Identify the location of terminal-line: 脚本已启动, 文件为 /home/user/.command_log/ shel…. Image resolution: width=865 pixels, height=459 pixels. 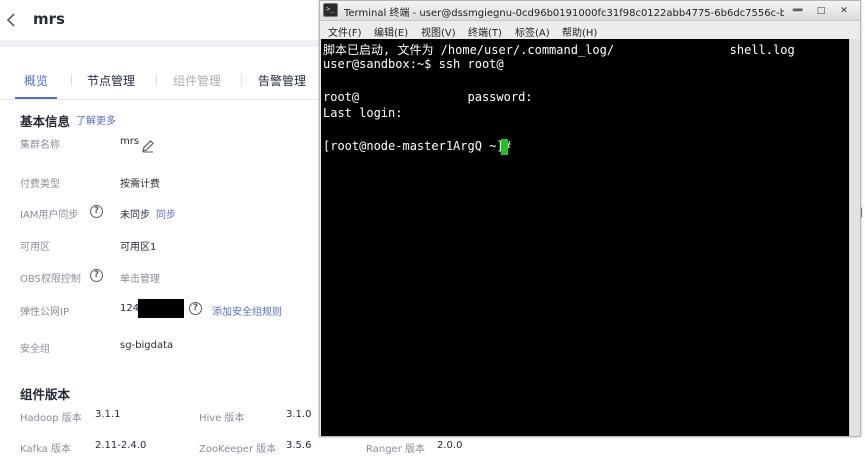
(559, 50).